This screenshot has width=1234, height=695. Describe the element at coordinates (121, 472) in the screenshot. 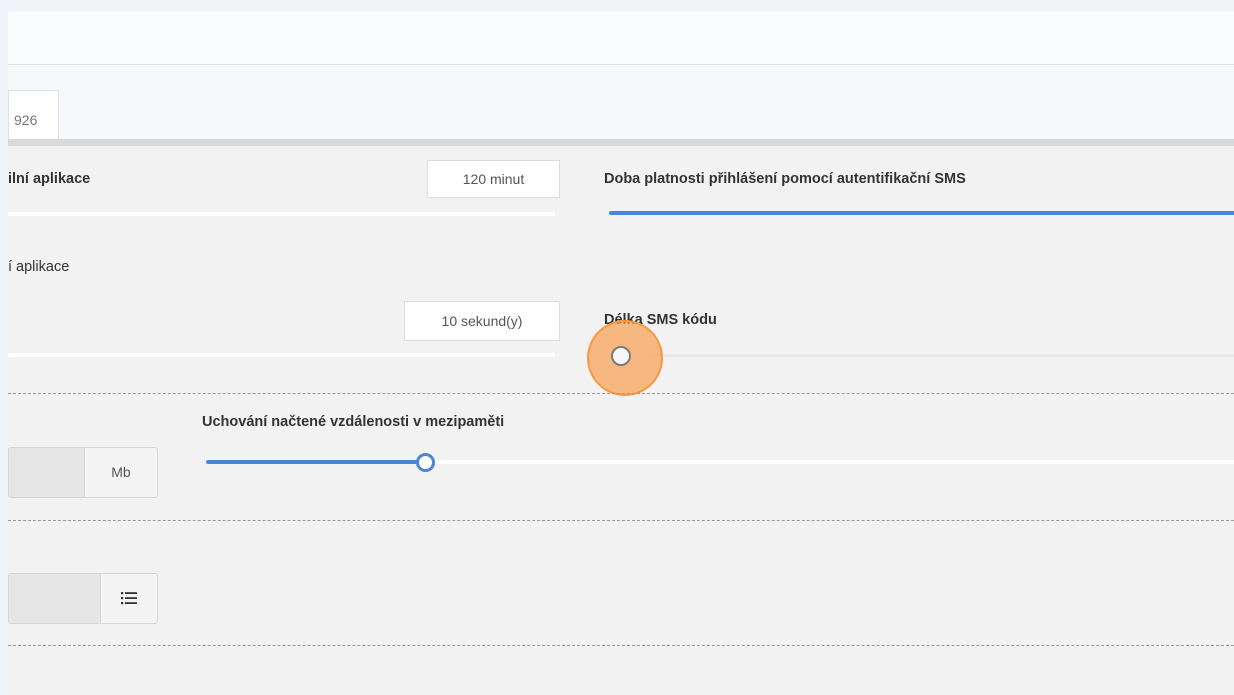

I see `cache-unit-addon: Mb` at that location.